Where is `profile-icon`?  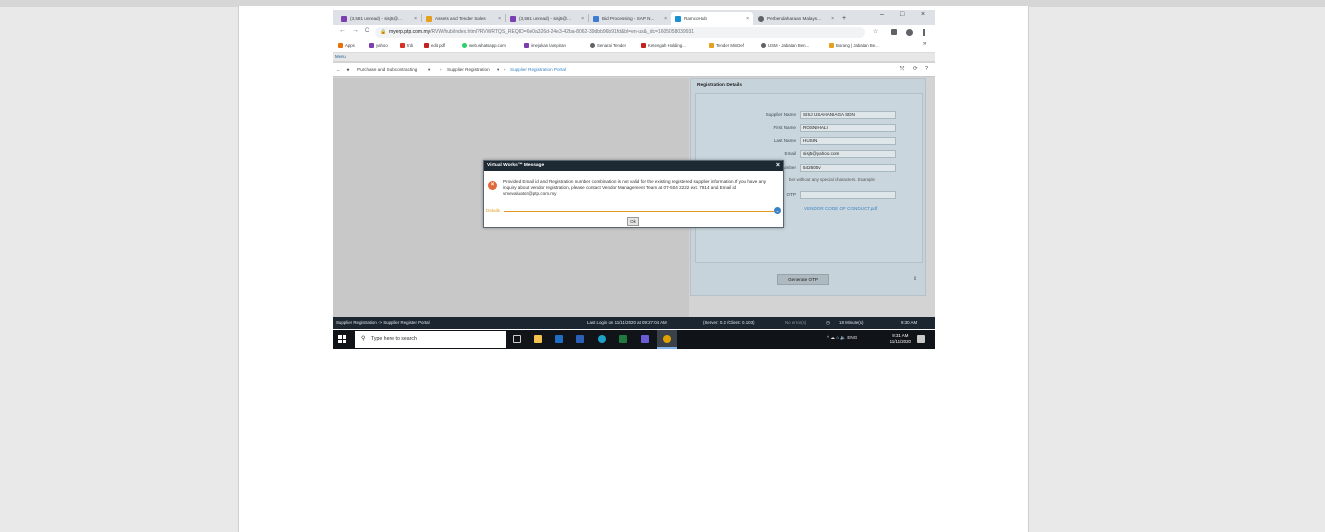 profile-icon is located at coordinates (909, 32).